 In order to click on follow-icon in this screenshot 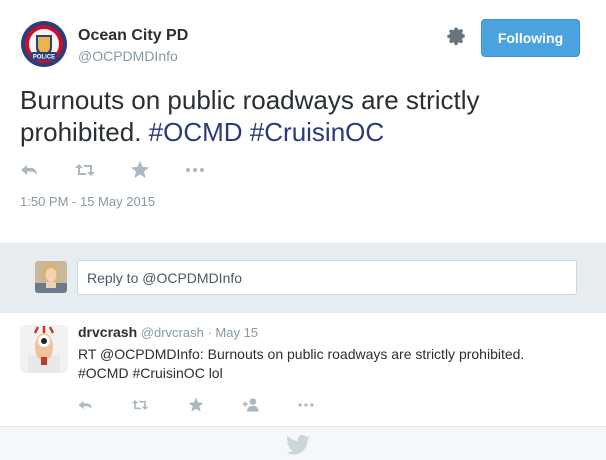, I will do `click(252, 405)`.